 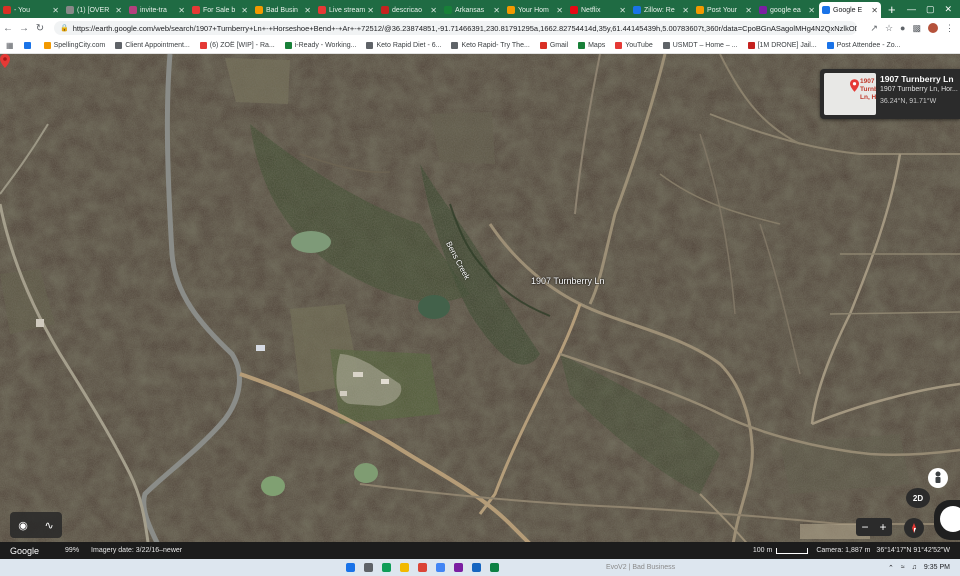 What do you see at coordinates (947, 520) in the screenshot?
I see `globe-view-button` at bounding box center [947, 520].